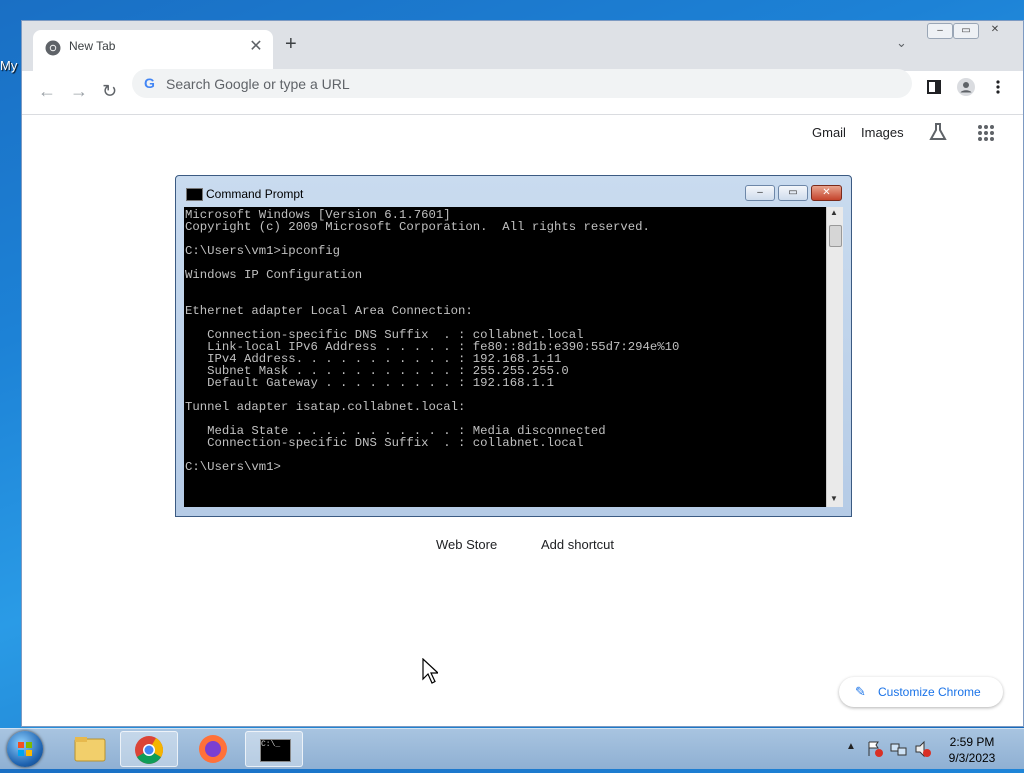 The height and width of the screenshot is (773, 1024). I want to click on cmd-maximize-button: ▭, so click(793, 193).